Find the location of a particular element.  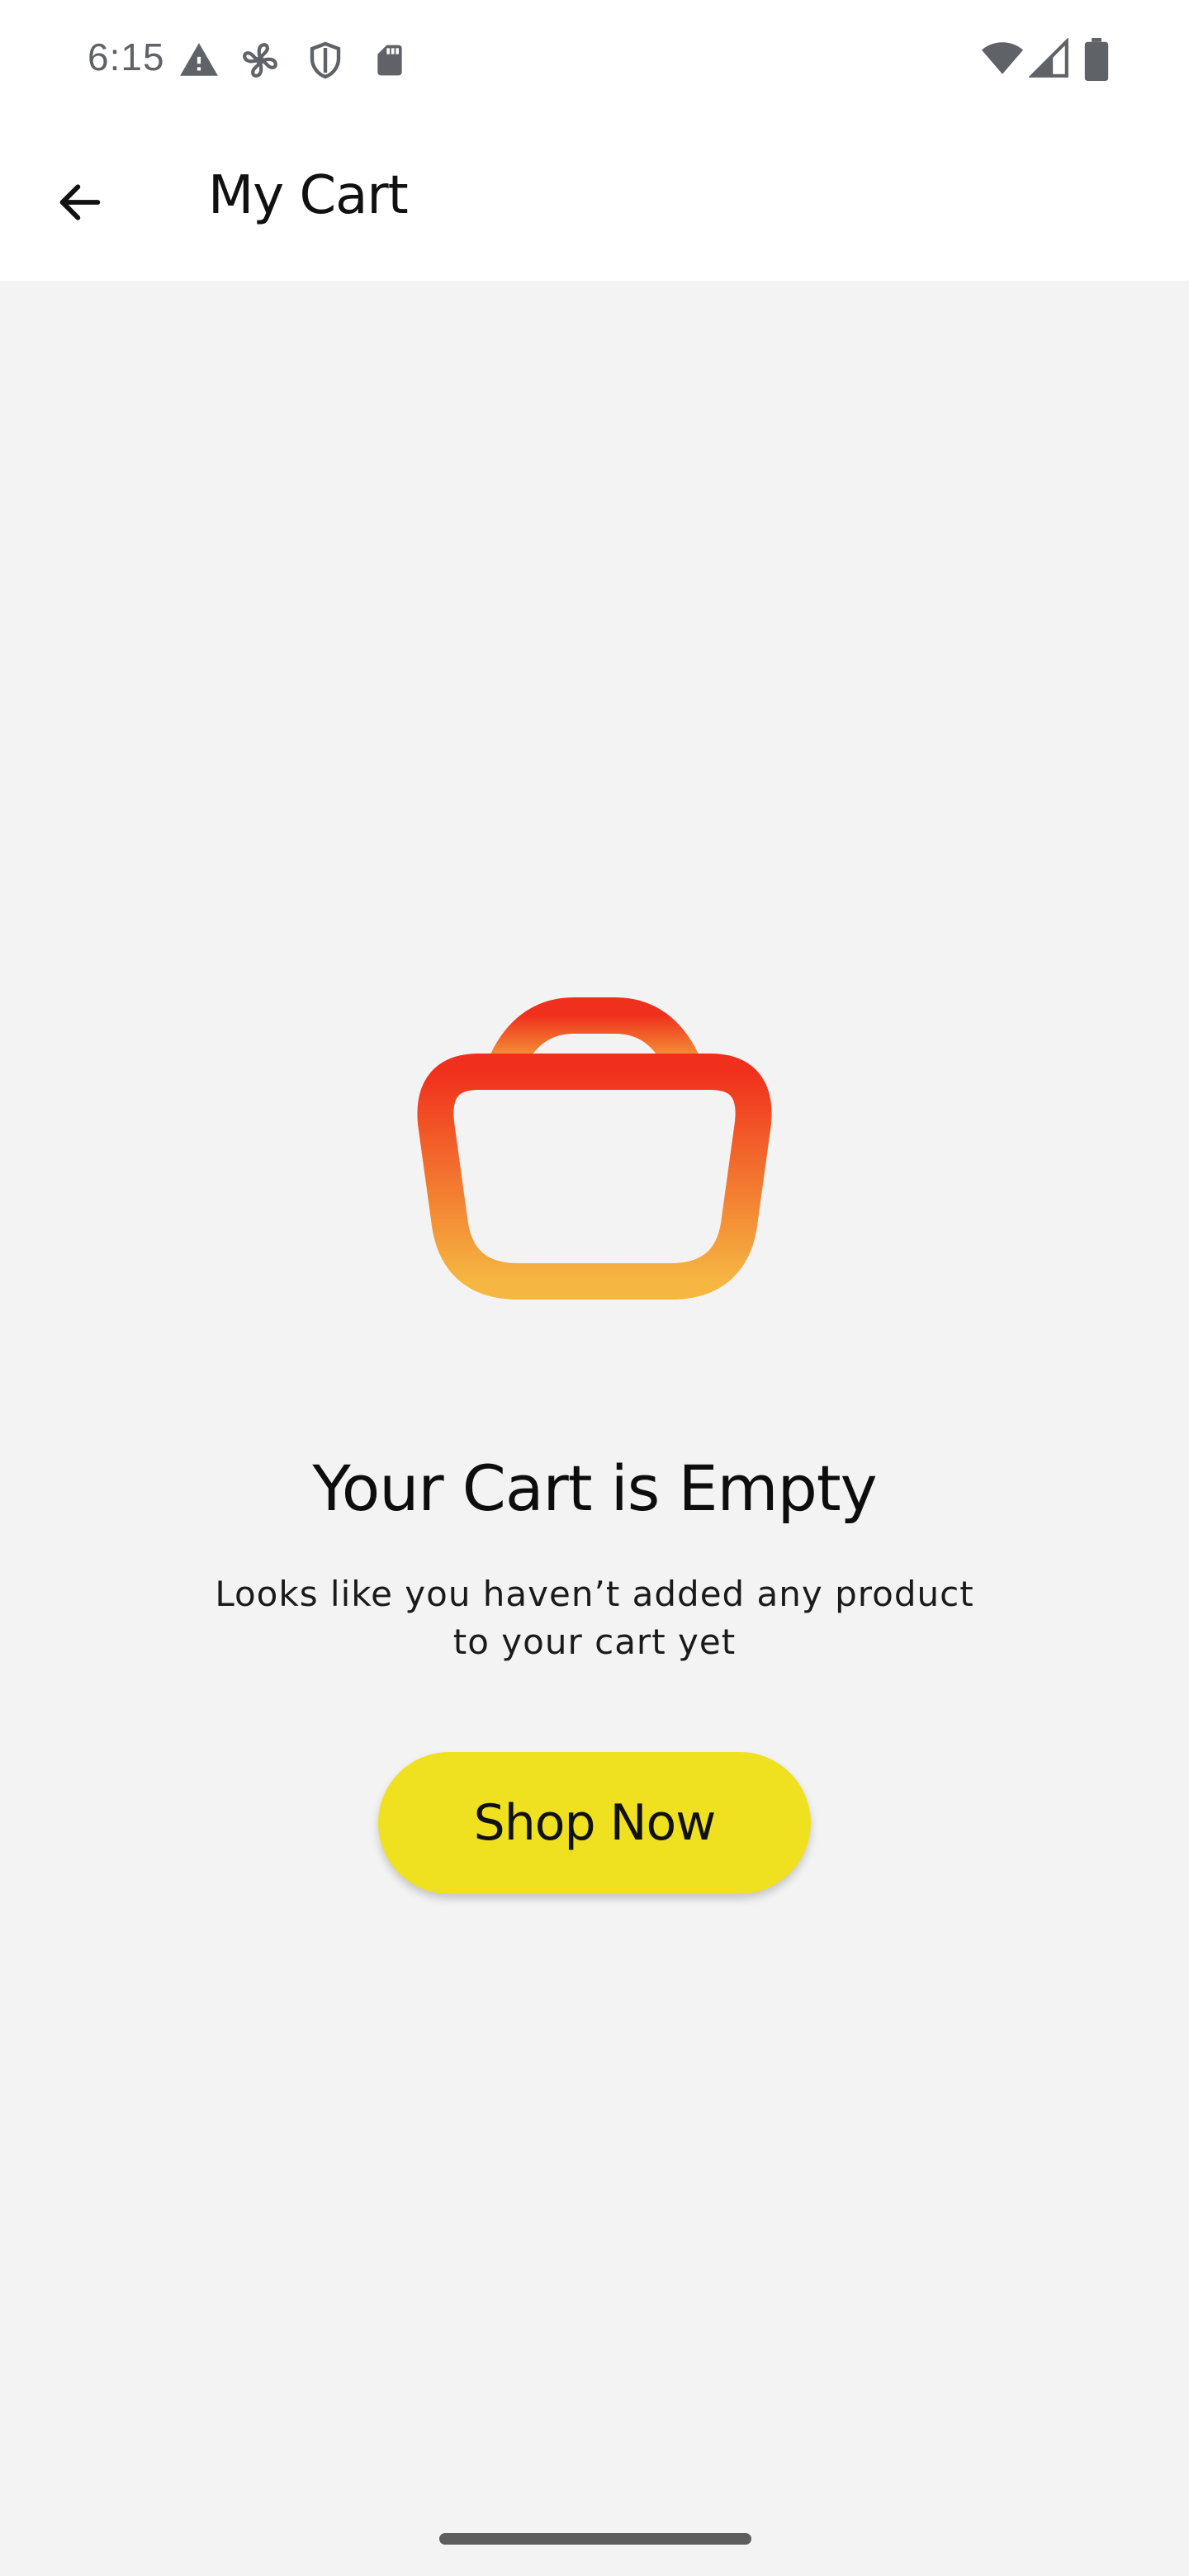

sd-card-icon is located at coordinates (390, 62).